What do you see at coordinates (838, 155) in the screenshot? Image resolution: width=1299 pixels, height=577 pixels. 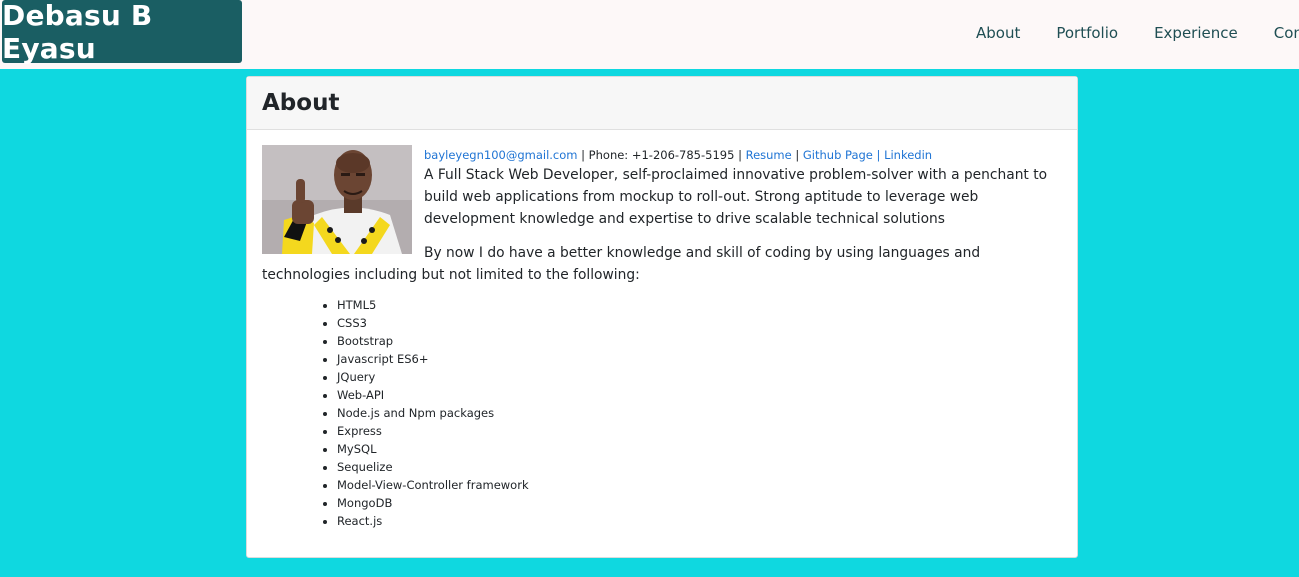 I see `github-link: Github Page` at bounding box center [838, 155].